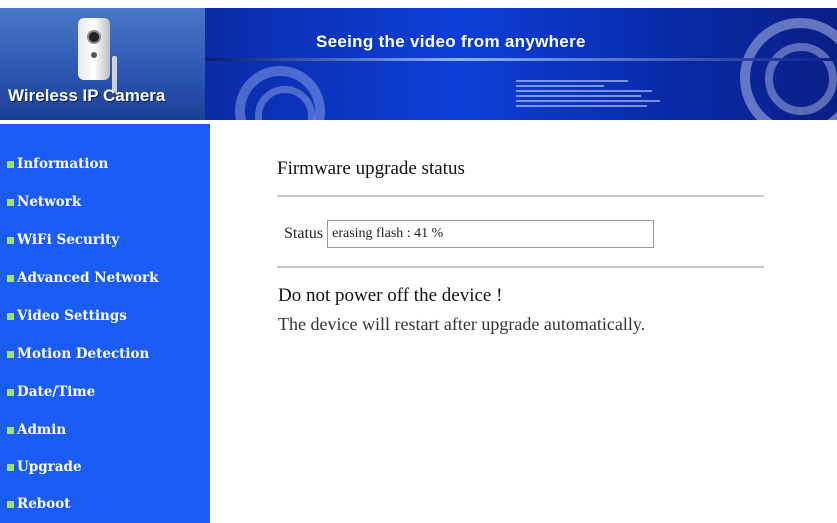 The image size is (837, 523). What do you see at coordinates (44, 504) in the screenshot?
I see `sidebar-item-label: Reboot` at bounding box center [44, 504].